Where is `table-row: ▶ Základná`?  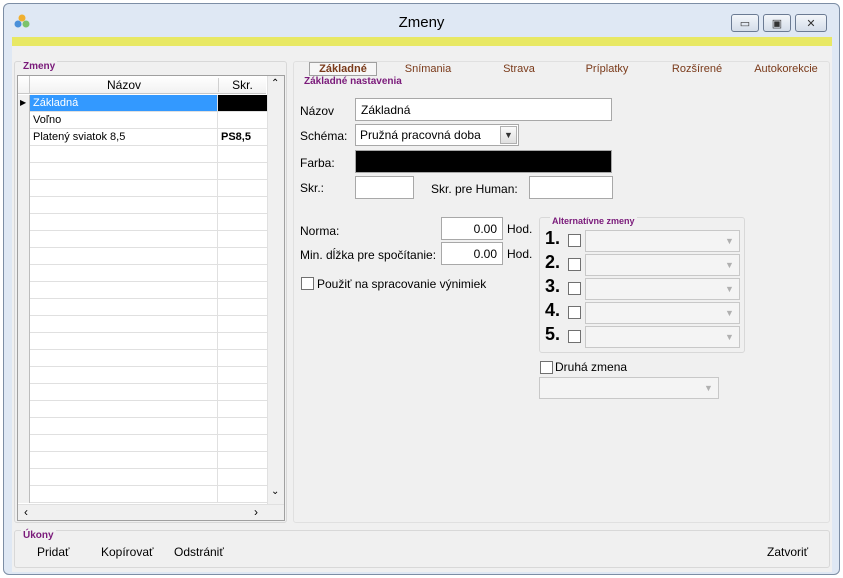 table-row: ▶ Základná is located at coordinates (143, 103).